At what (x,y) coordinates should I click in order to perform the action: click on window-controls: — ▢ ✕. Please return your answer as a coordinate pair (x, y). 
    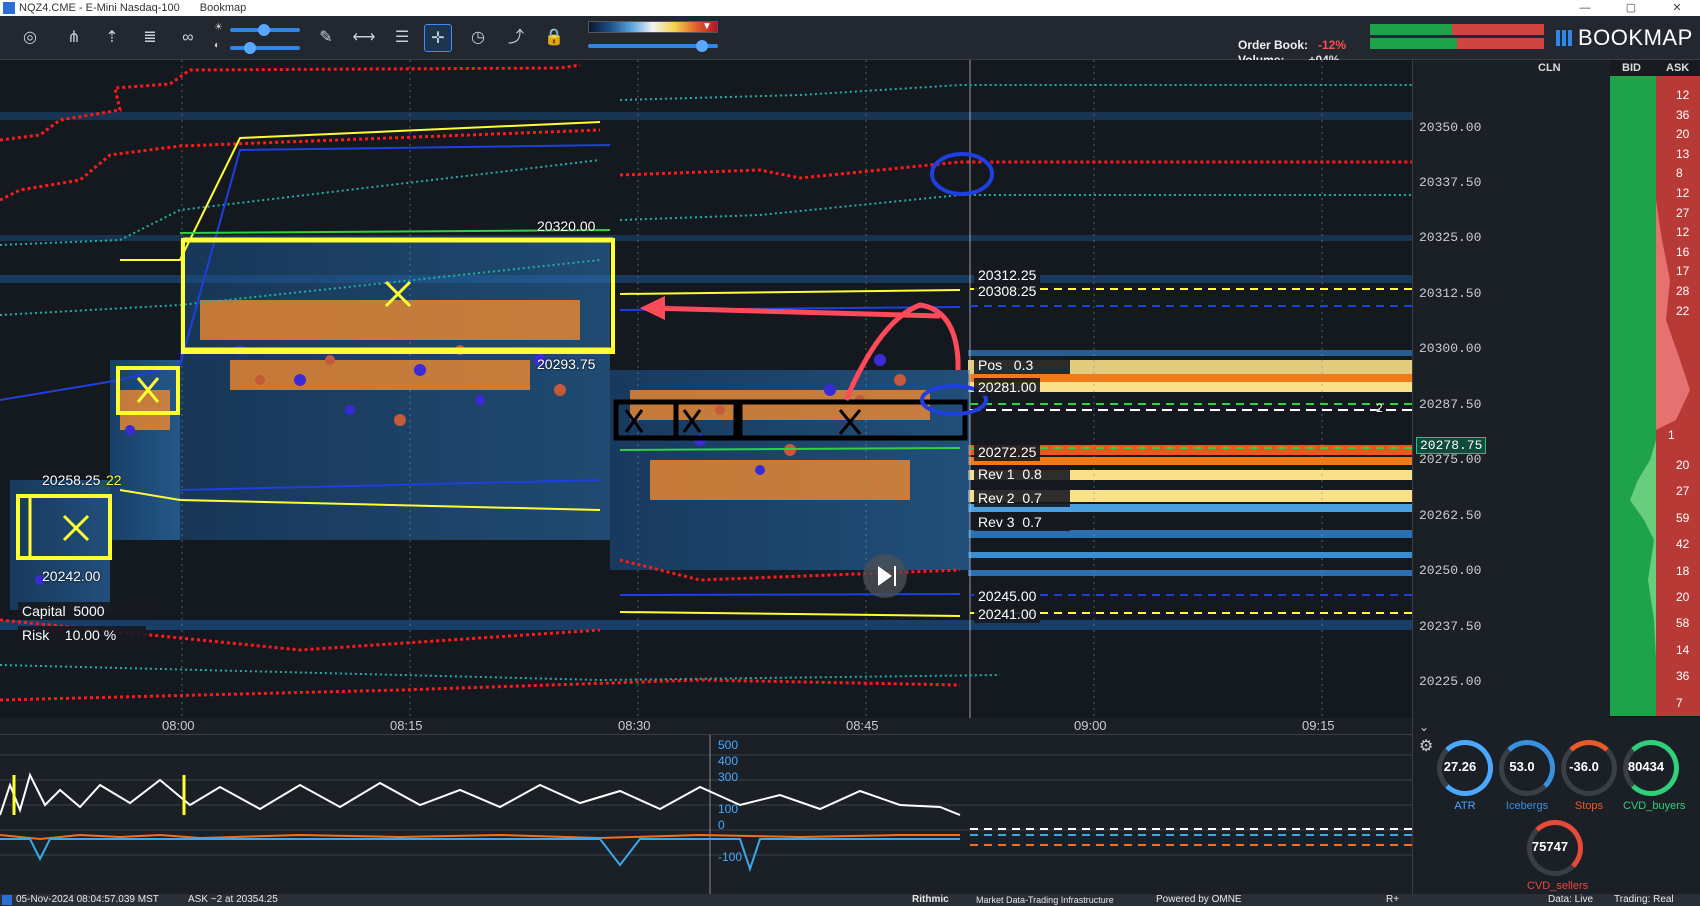
    Looking at the image, I should click on (1631, 8).